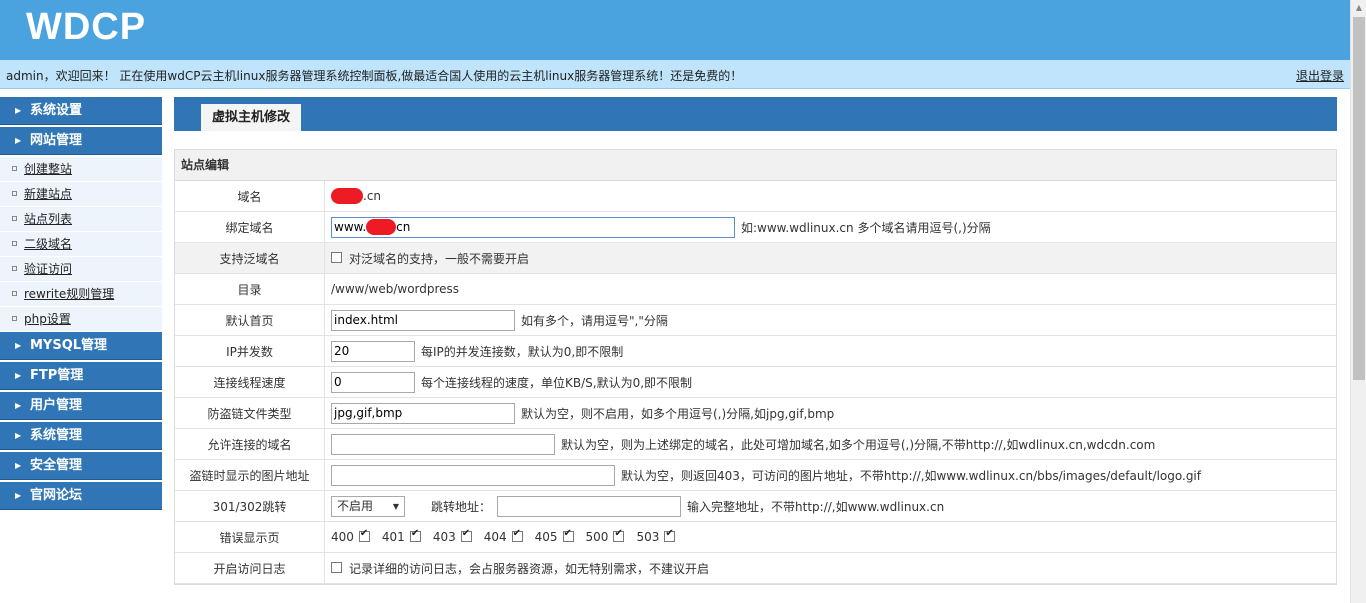 The width and height of the screenshot is (1366, 603). Describe the element at coordinates (866, 227) in the screenshot. I see `bind-domain-hint: 如:www.wdlinux.cn 多个域名请用逗号(,)分隔` at that location.